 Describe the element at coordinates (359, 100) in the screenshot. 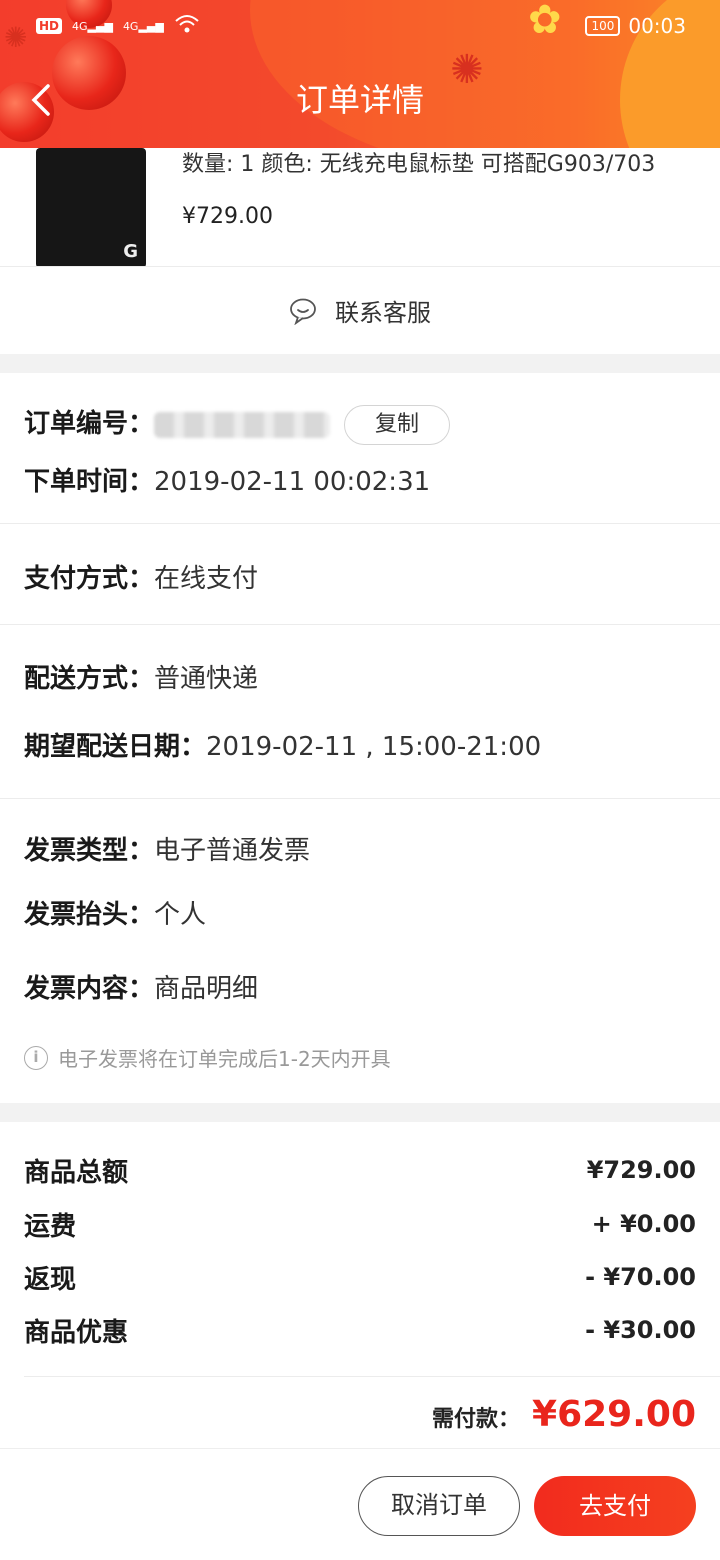

I see `page-title: 订单详情` at that location.